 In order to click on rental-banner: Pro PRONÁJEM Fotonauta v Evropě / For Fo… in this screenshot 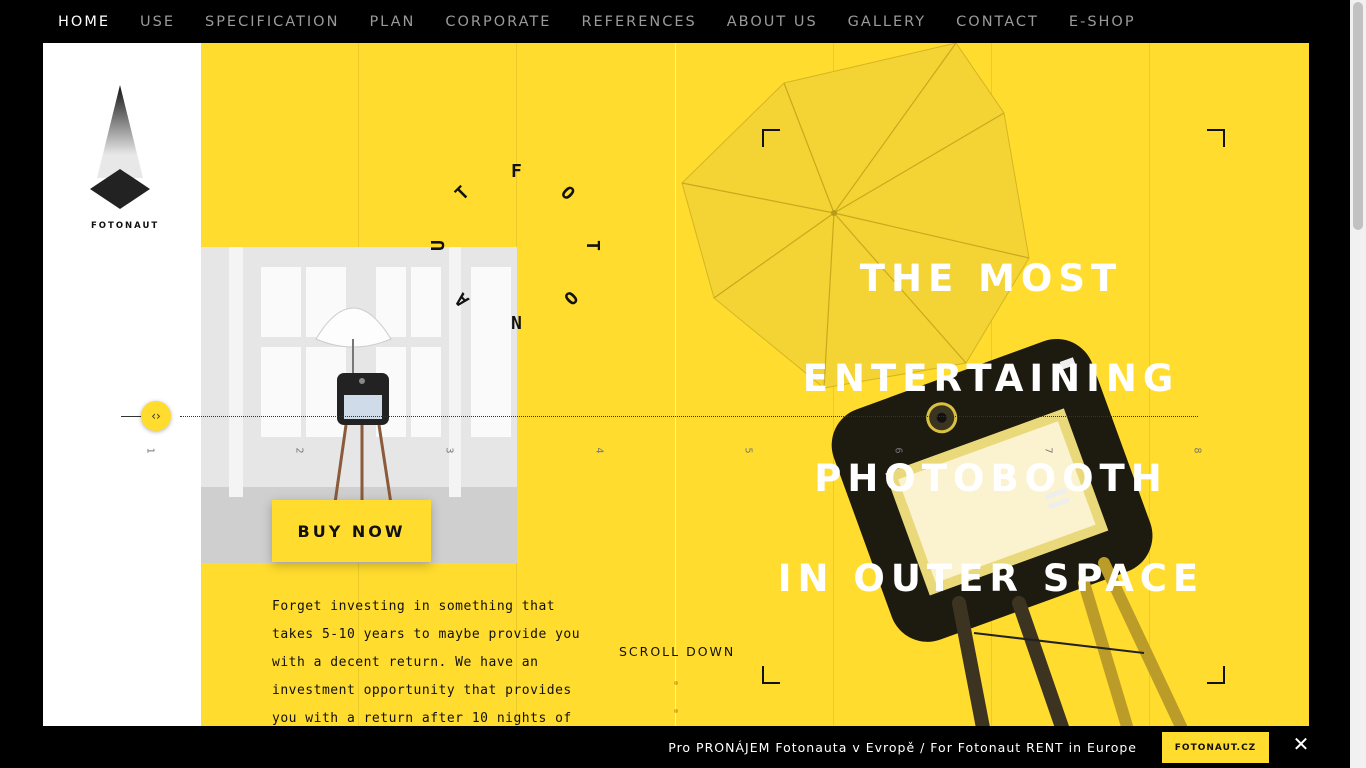, I will do `click(683, 747)`.